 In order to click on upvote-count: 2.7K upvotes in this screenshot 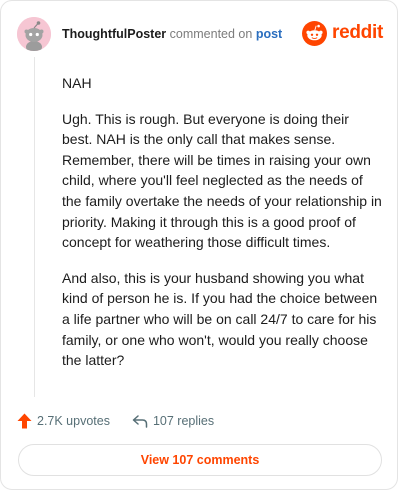, I will do `click(73, 421)`.